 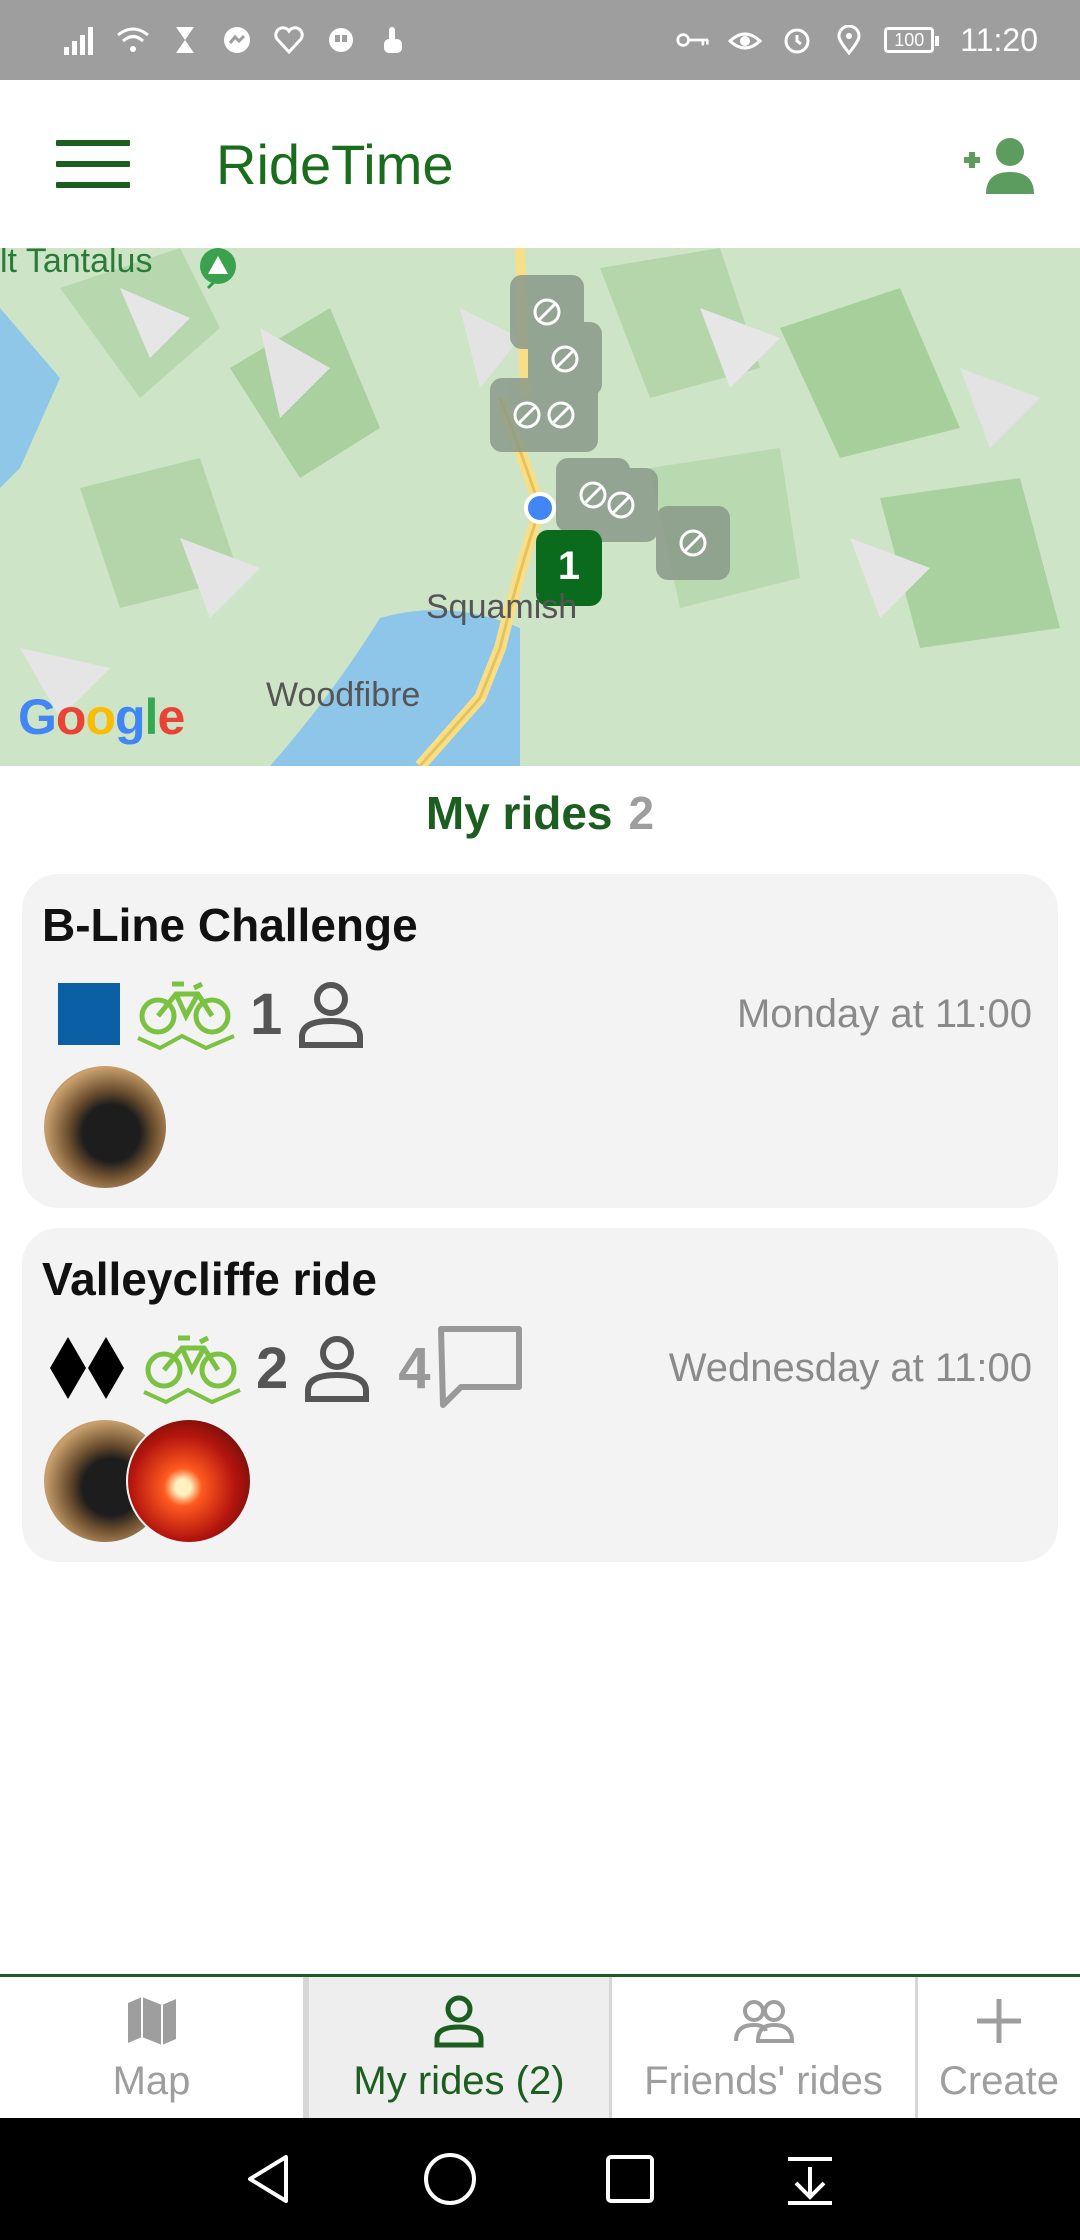 I want to click on status-icons-right: 100 11:20, so click(x=857, y=40).